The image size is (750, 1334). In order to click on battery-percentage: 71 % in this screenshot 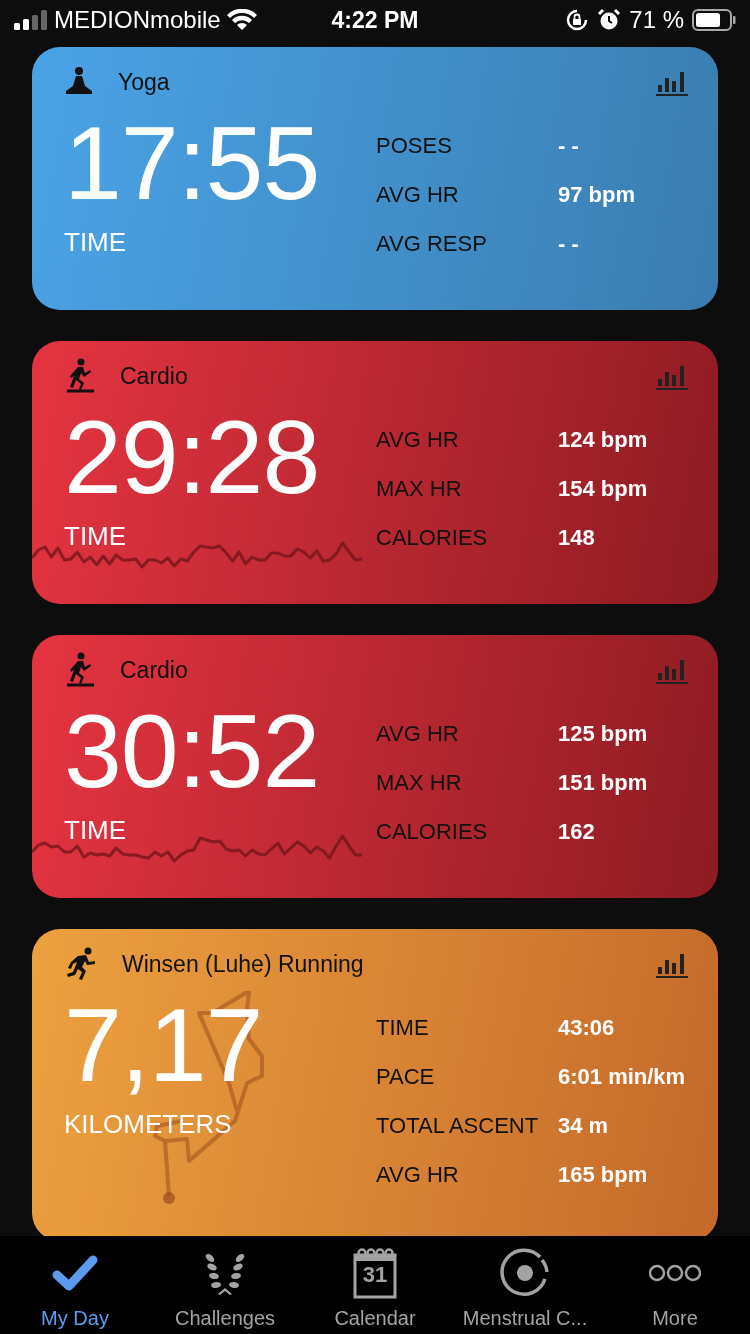, I will do `click(656, 20)`.